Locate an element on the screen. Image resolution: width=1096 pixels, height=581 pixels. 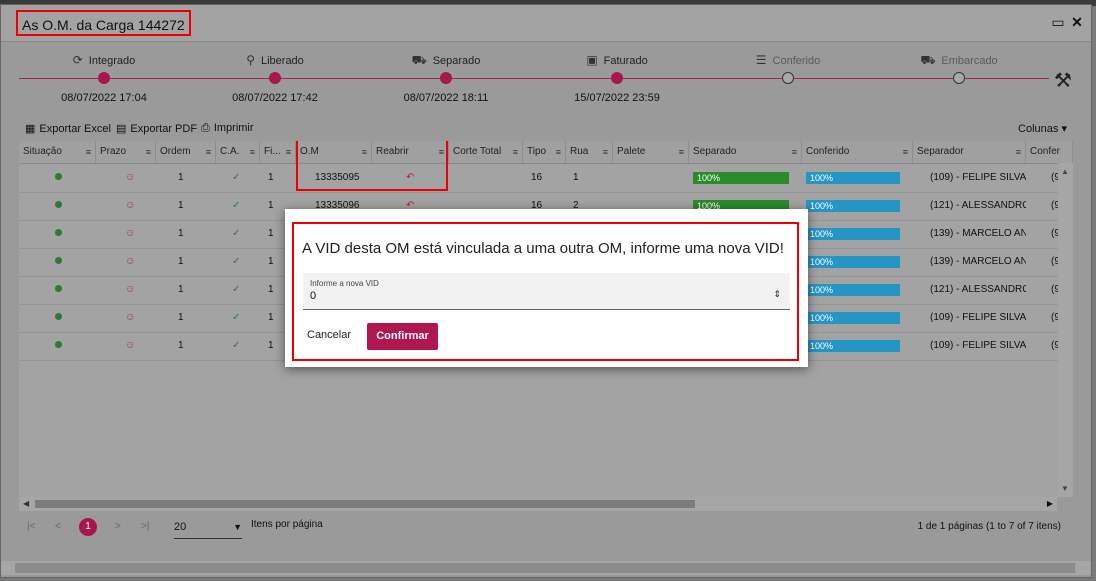
column-header-label: Separador is located at coordinates (940, 151).